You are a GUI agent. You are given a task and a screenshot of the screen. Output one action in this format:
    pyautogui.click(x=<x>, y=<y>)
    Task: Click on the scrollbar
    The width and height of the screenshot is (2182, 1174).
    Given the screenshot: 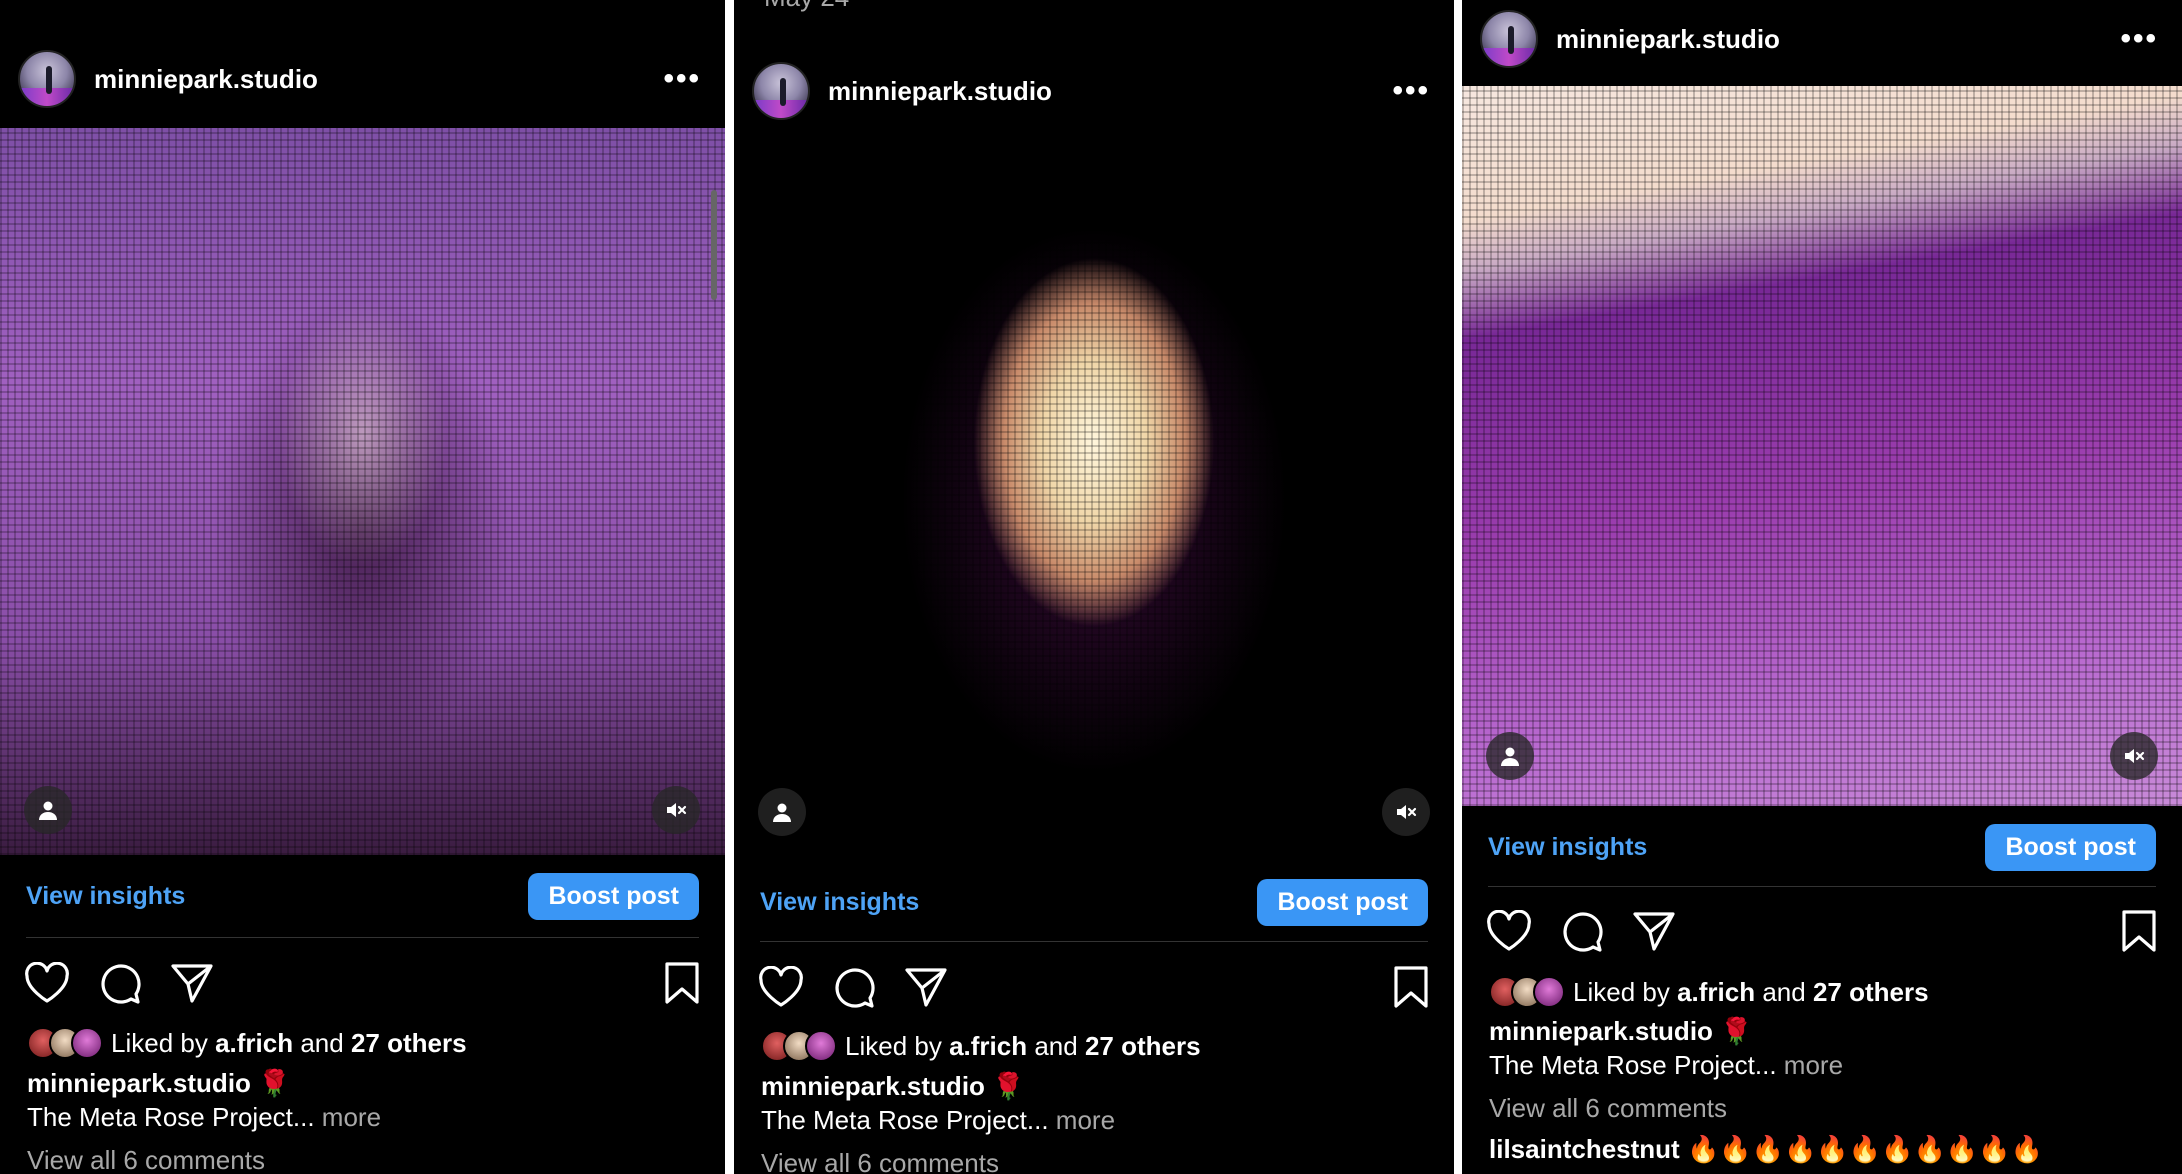 What is the action you would take?
    pyautogui.click(x=714, y=245)
    